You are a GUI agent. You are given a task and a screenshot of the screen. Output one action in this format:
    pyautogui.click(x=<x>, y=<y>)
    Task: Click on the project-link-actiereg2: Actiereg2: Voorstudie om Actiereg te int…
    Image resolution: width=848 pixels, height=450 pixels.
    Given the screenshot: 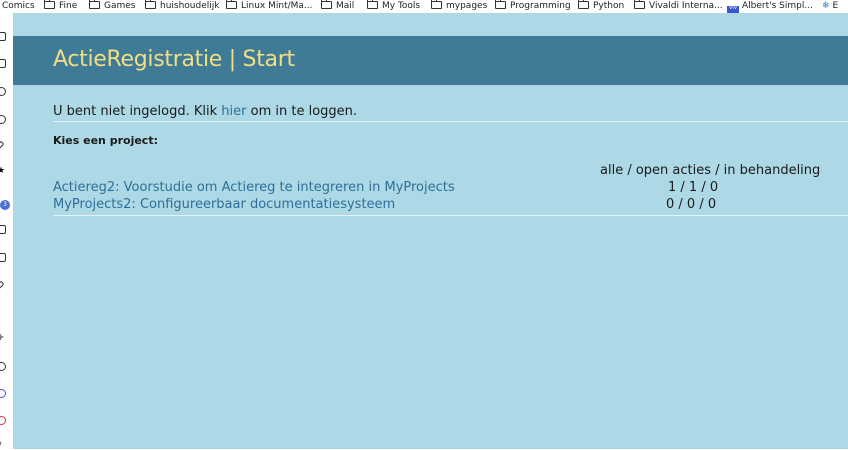 What is the action you would take?
    pyautogui.click(x=254, y=187)
    